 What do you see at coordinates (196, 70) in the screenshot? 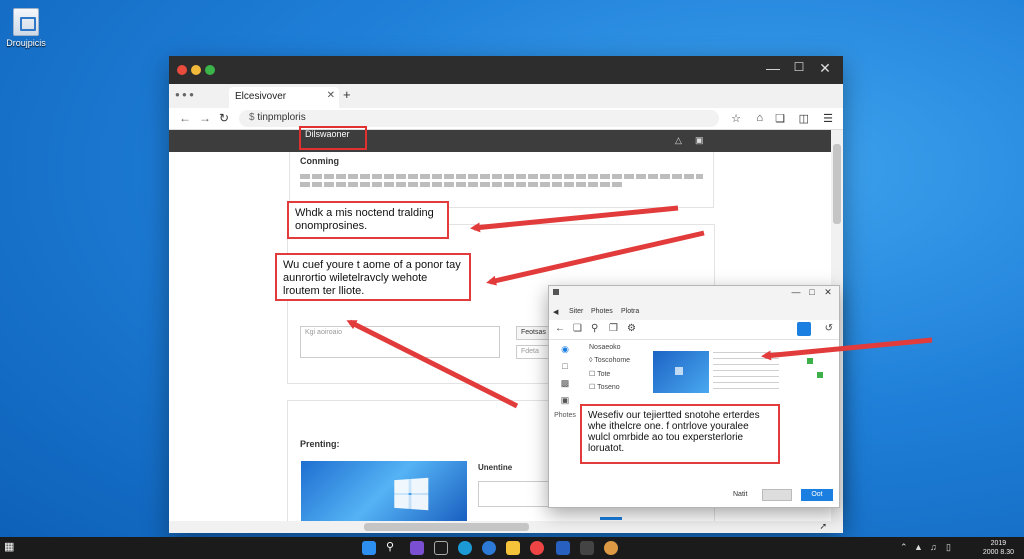
I see `minimize-dot-icon` at bounding box center [196, 70].